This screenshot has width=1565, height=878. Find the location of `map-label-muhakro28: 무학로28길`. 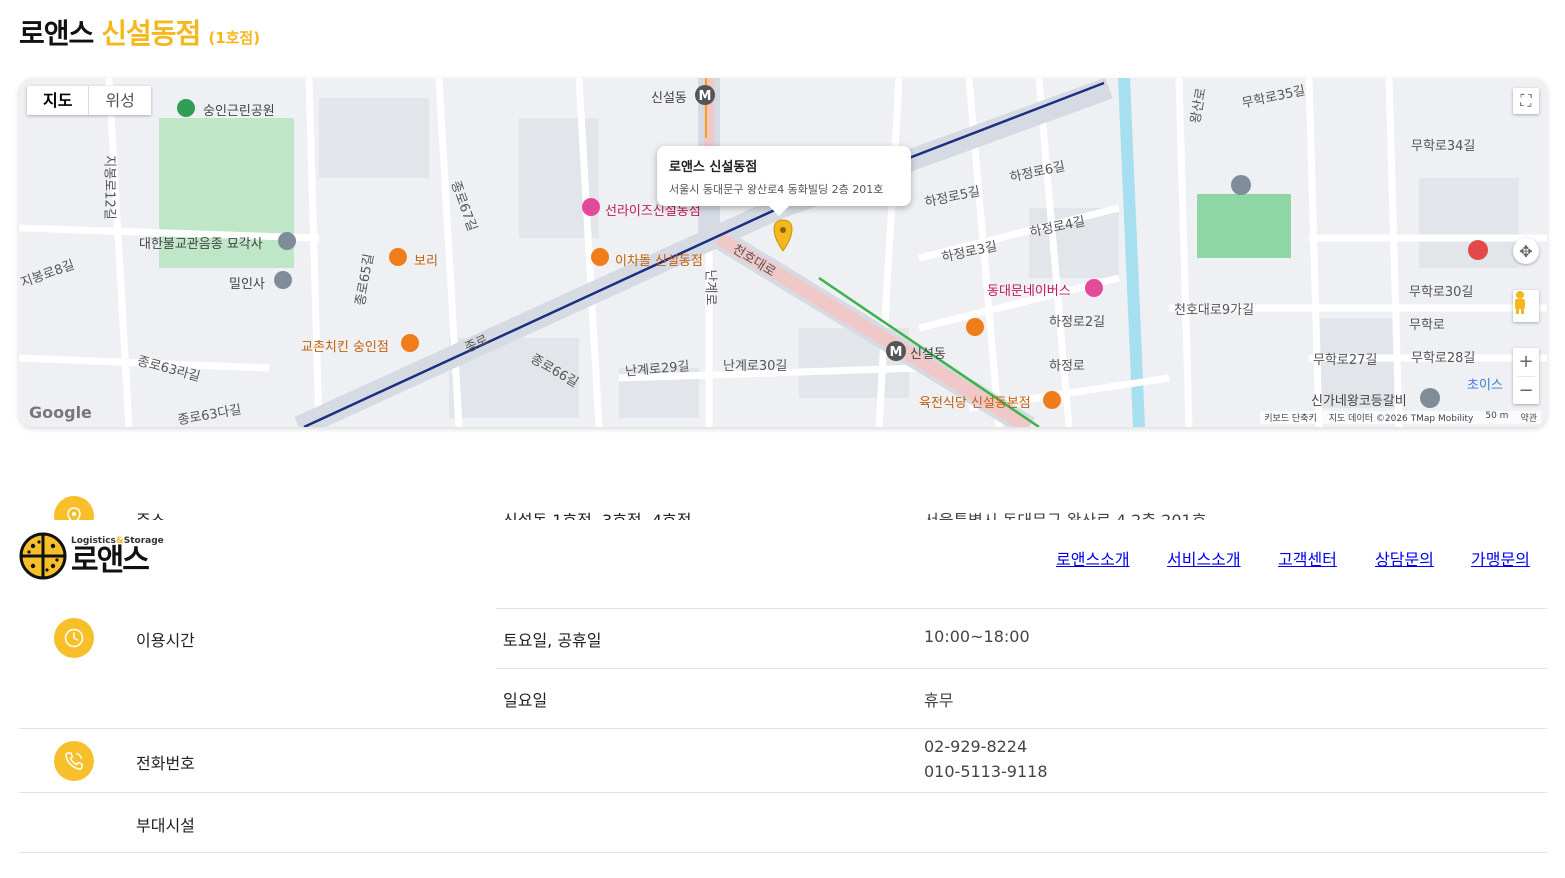

map-label-muhakro28: 무학로28길 is located at coordinates (1443, 358).